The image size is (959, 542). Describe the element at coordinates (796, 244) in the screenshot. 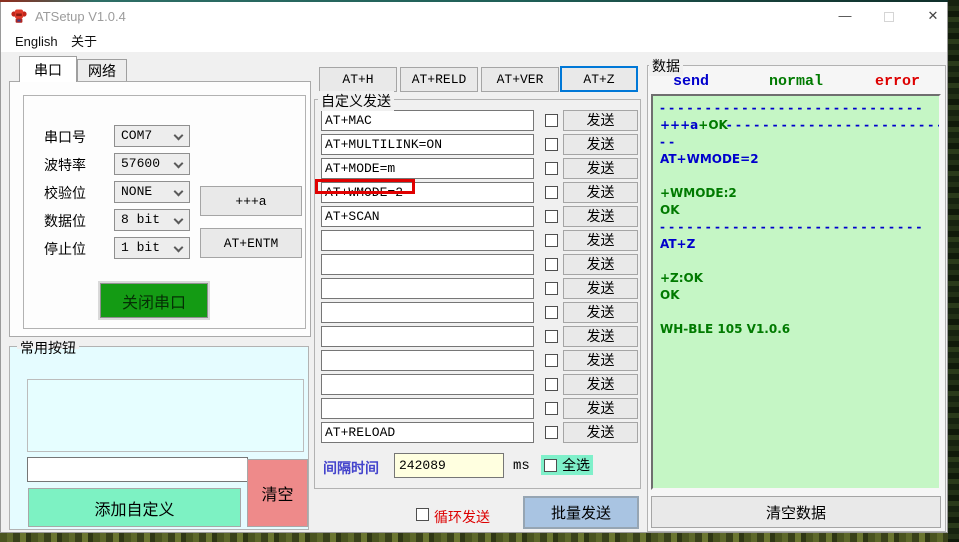

I see `log-line: AT+Z` at that location.